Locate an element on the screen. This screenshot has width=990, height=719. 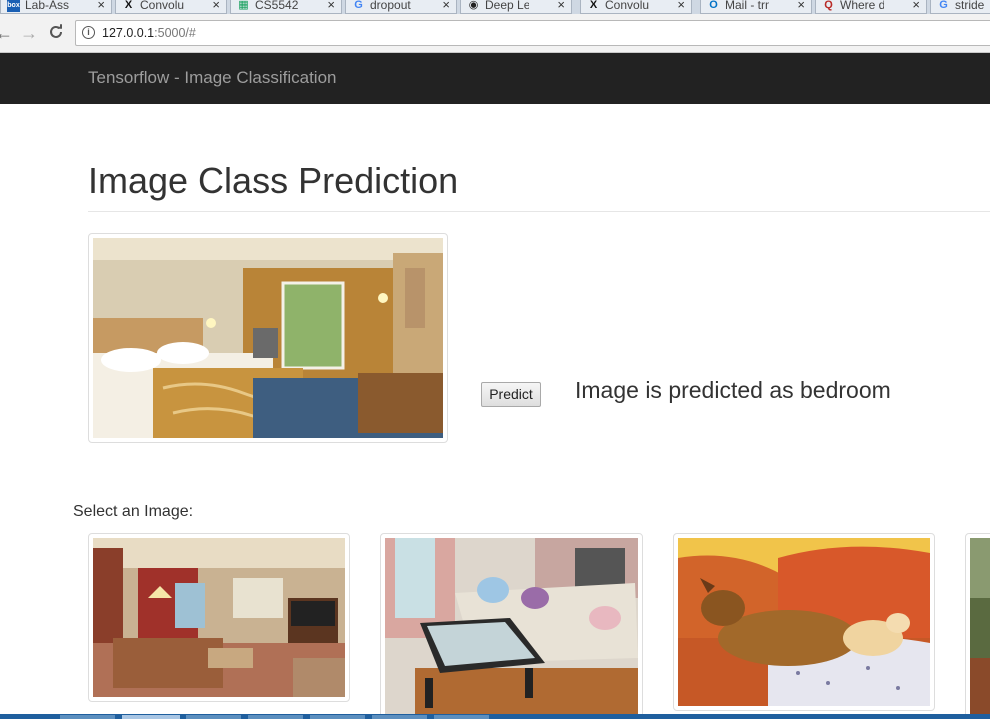
select-image-label: Select an Image: is located at coordinates (133, 511).